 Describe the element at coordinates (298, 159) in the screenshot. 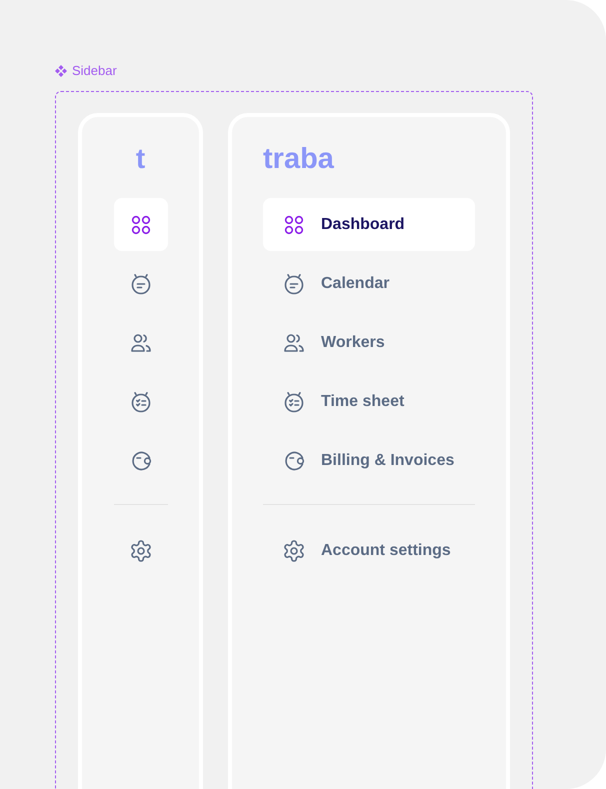

I see `logo: traba` at that location.